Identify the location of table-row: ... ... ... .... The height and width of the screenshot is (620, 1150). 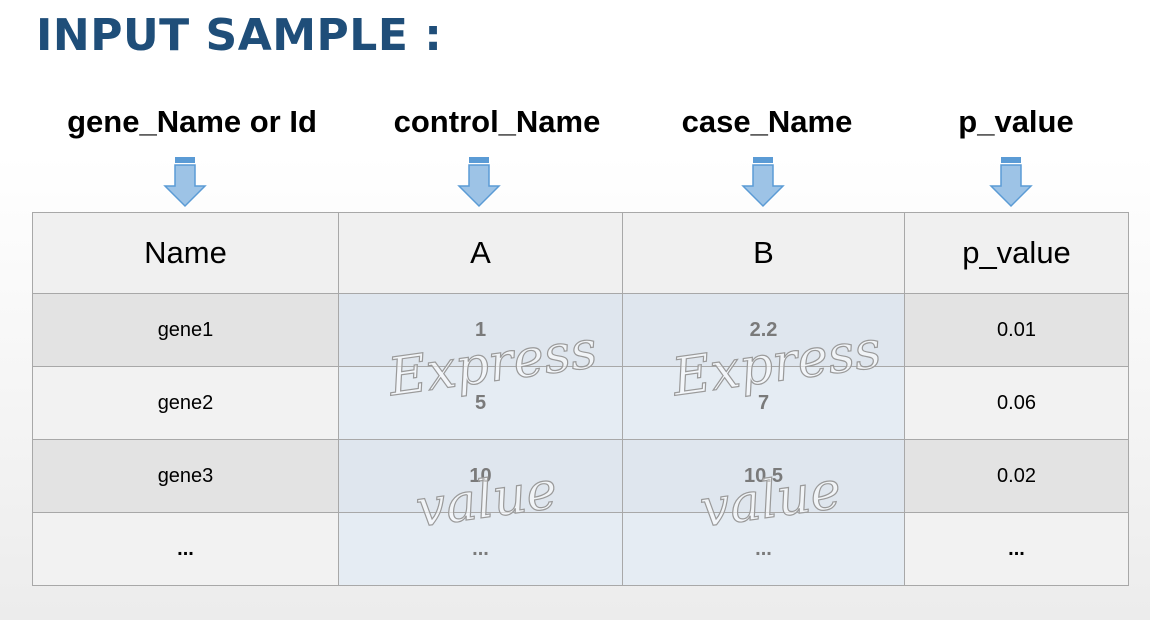
(580, 549).